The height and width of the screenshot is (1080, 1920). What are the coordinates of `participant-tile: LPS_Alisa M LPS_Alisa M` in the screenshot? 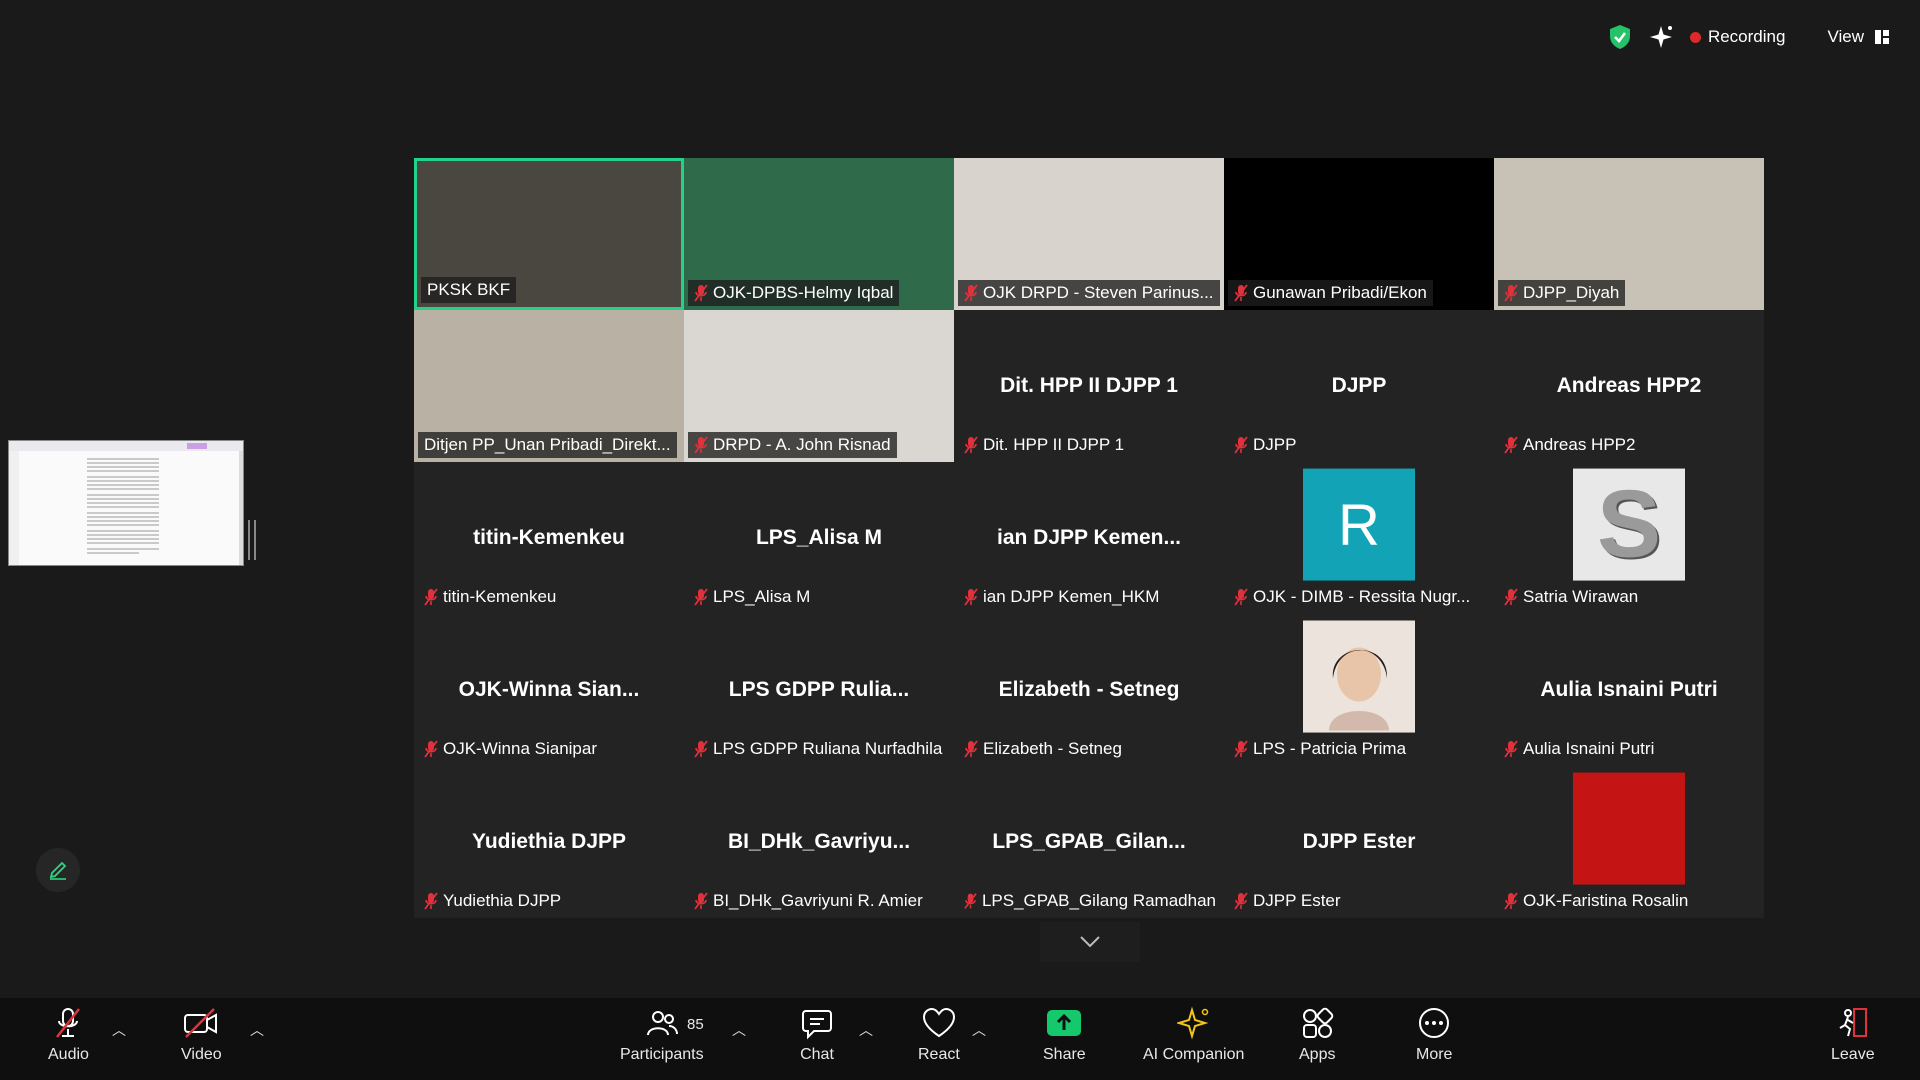 It's located at (819, 538).